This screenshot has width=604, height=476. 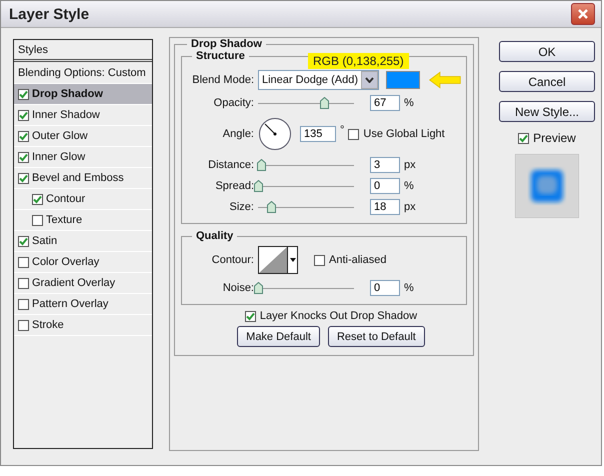 I want to click on checkbox-label: Layer Knocks Out Drop Shadow, so click(x=339, y=316).